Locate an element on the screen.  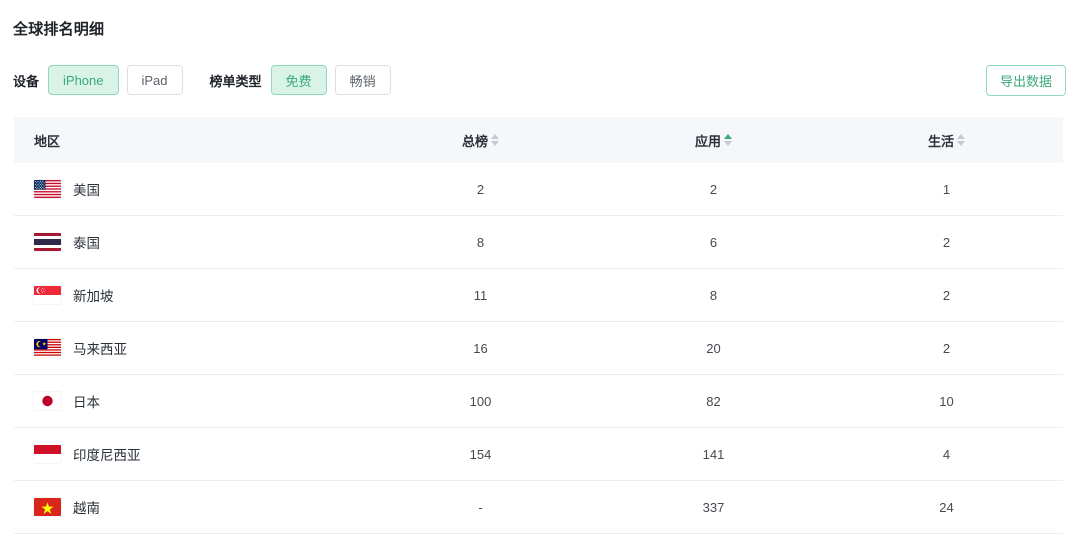
device-filter-label: 设备 is located at coordinates (26, 81).